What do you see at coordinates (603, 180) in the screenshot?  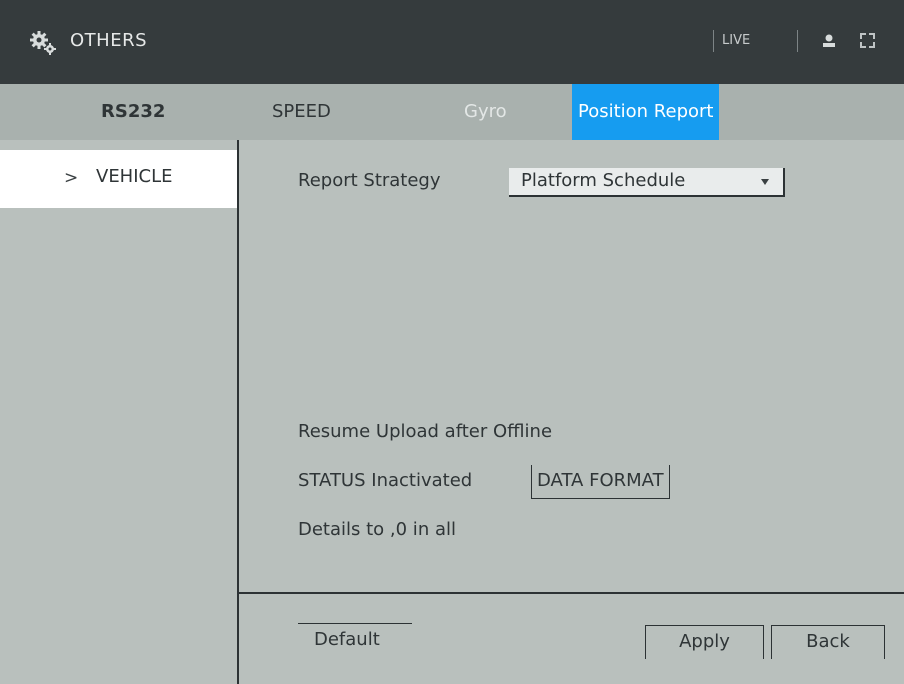 I see `report-strategy-value: Platform Schedule` at bounding box center [603, 180].